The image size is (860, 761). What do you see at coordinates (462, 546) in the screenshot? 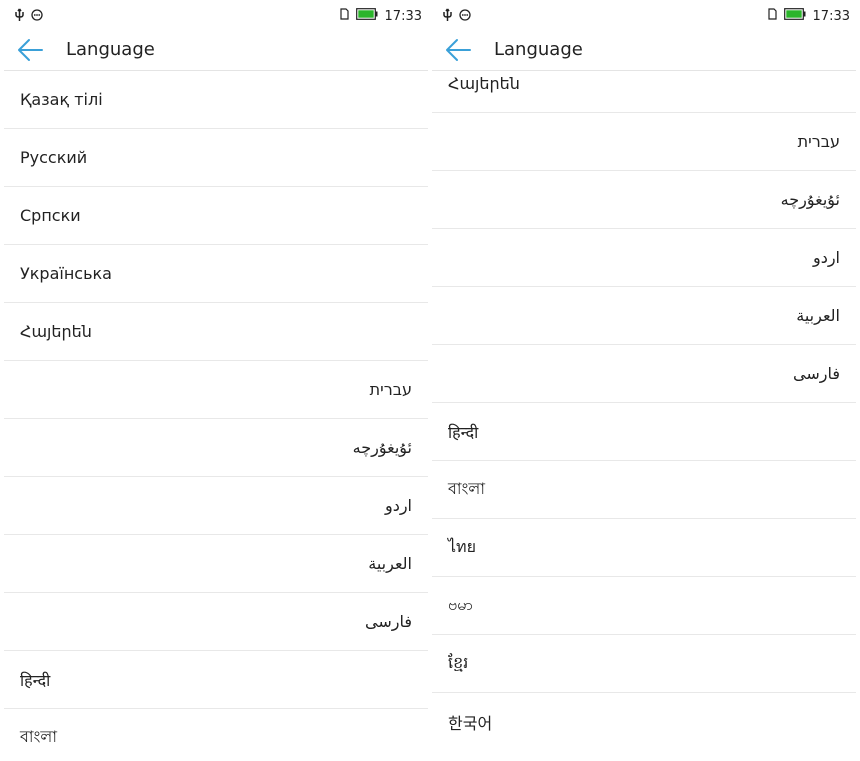
I see `language-label: ไทย` at bounding box center [462, 546].